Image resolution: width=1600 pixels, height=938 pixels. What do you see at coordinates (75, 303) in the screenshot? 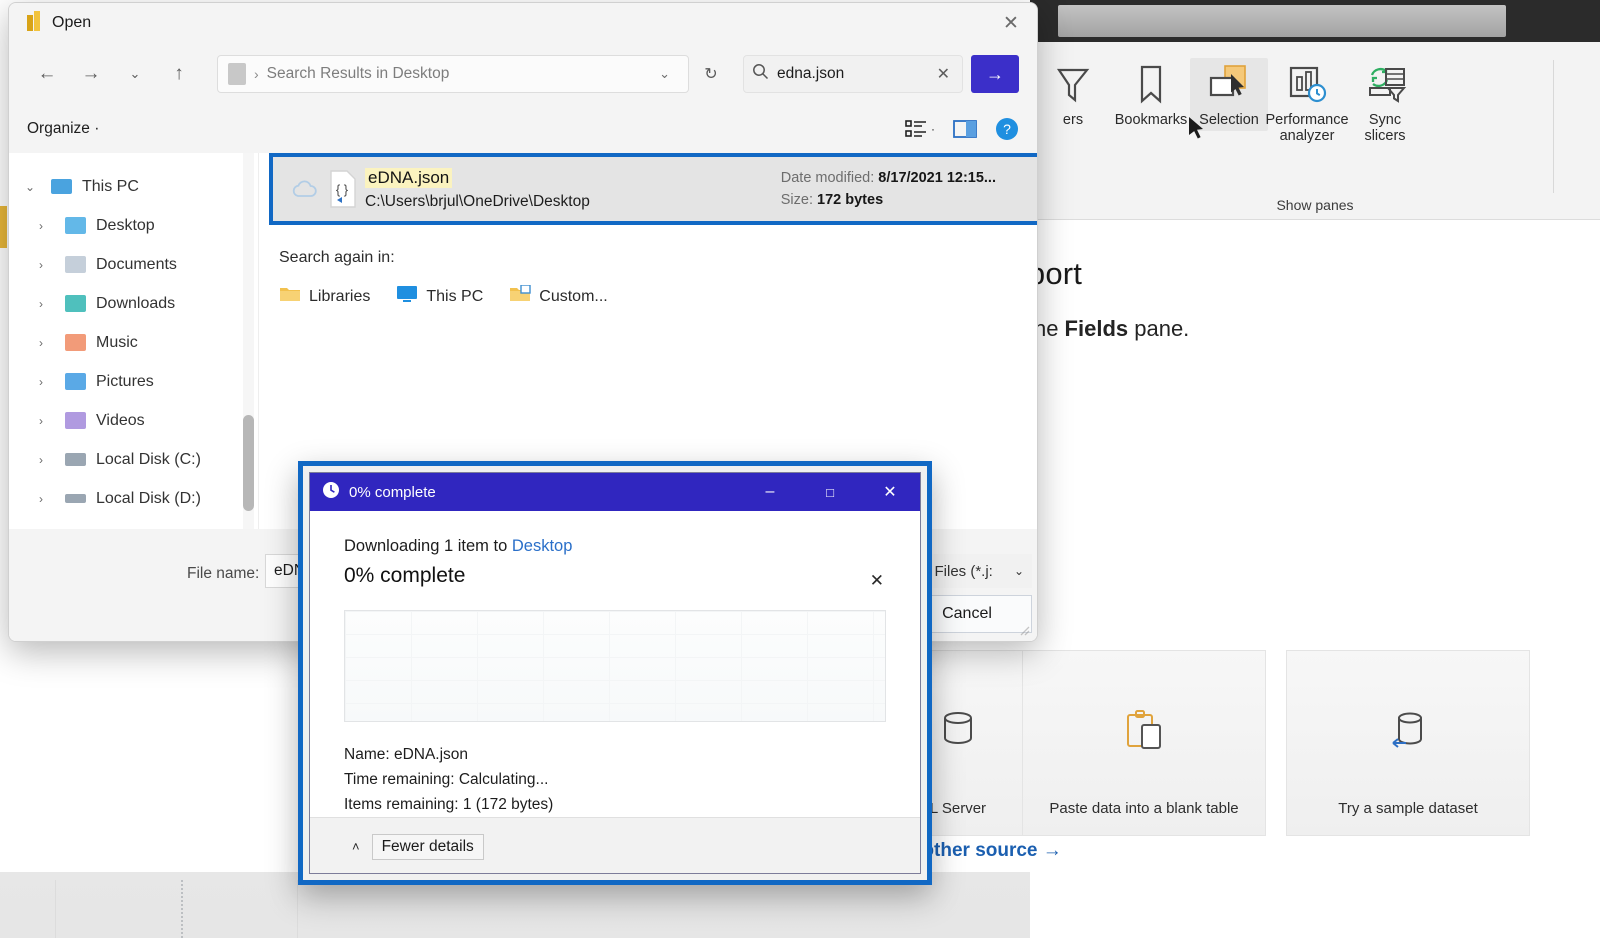
I see `folder-downloads-icon` at bounding box center [75, 303].